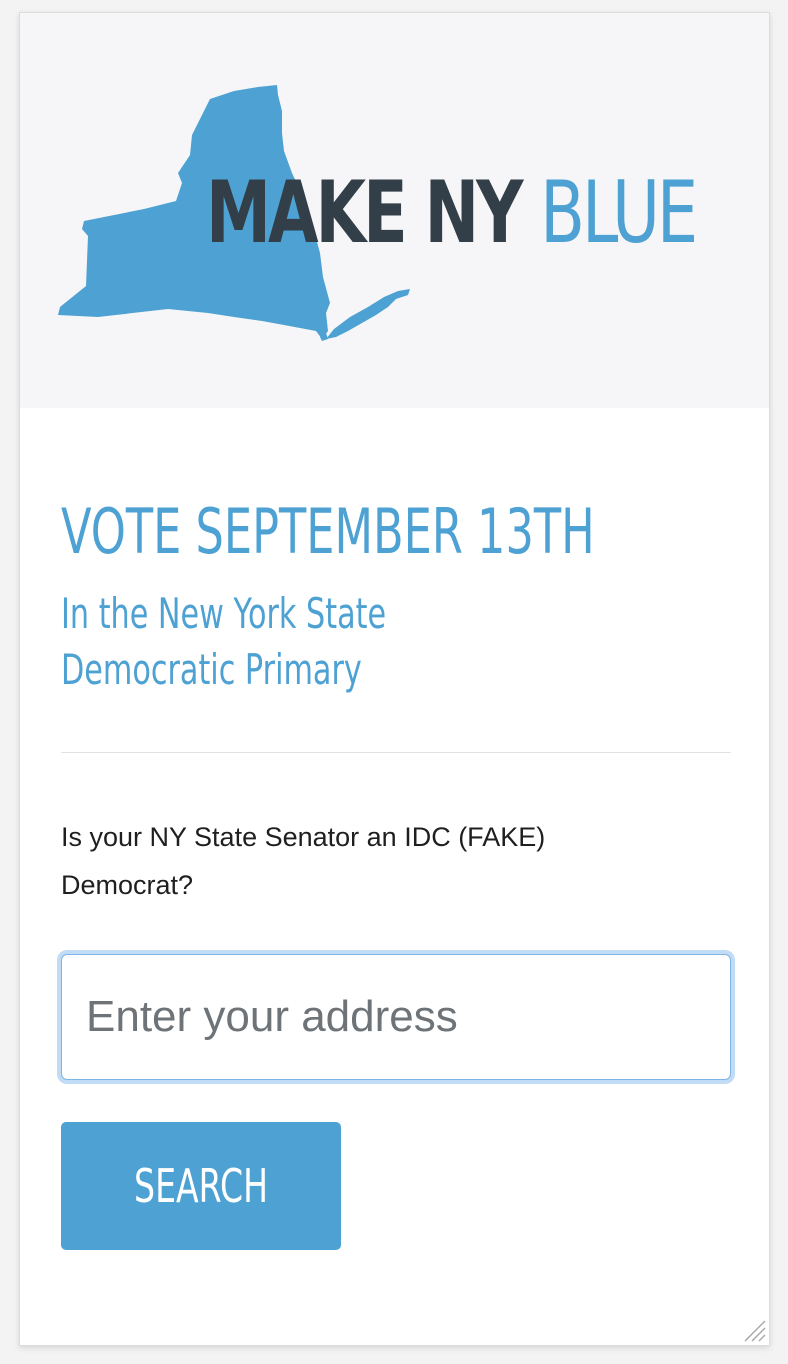 Image resolution: width=788 pixels, height=1364 pixels. I want to click on subheading-line-2: Democratic Primary, so click(211, 669).